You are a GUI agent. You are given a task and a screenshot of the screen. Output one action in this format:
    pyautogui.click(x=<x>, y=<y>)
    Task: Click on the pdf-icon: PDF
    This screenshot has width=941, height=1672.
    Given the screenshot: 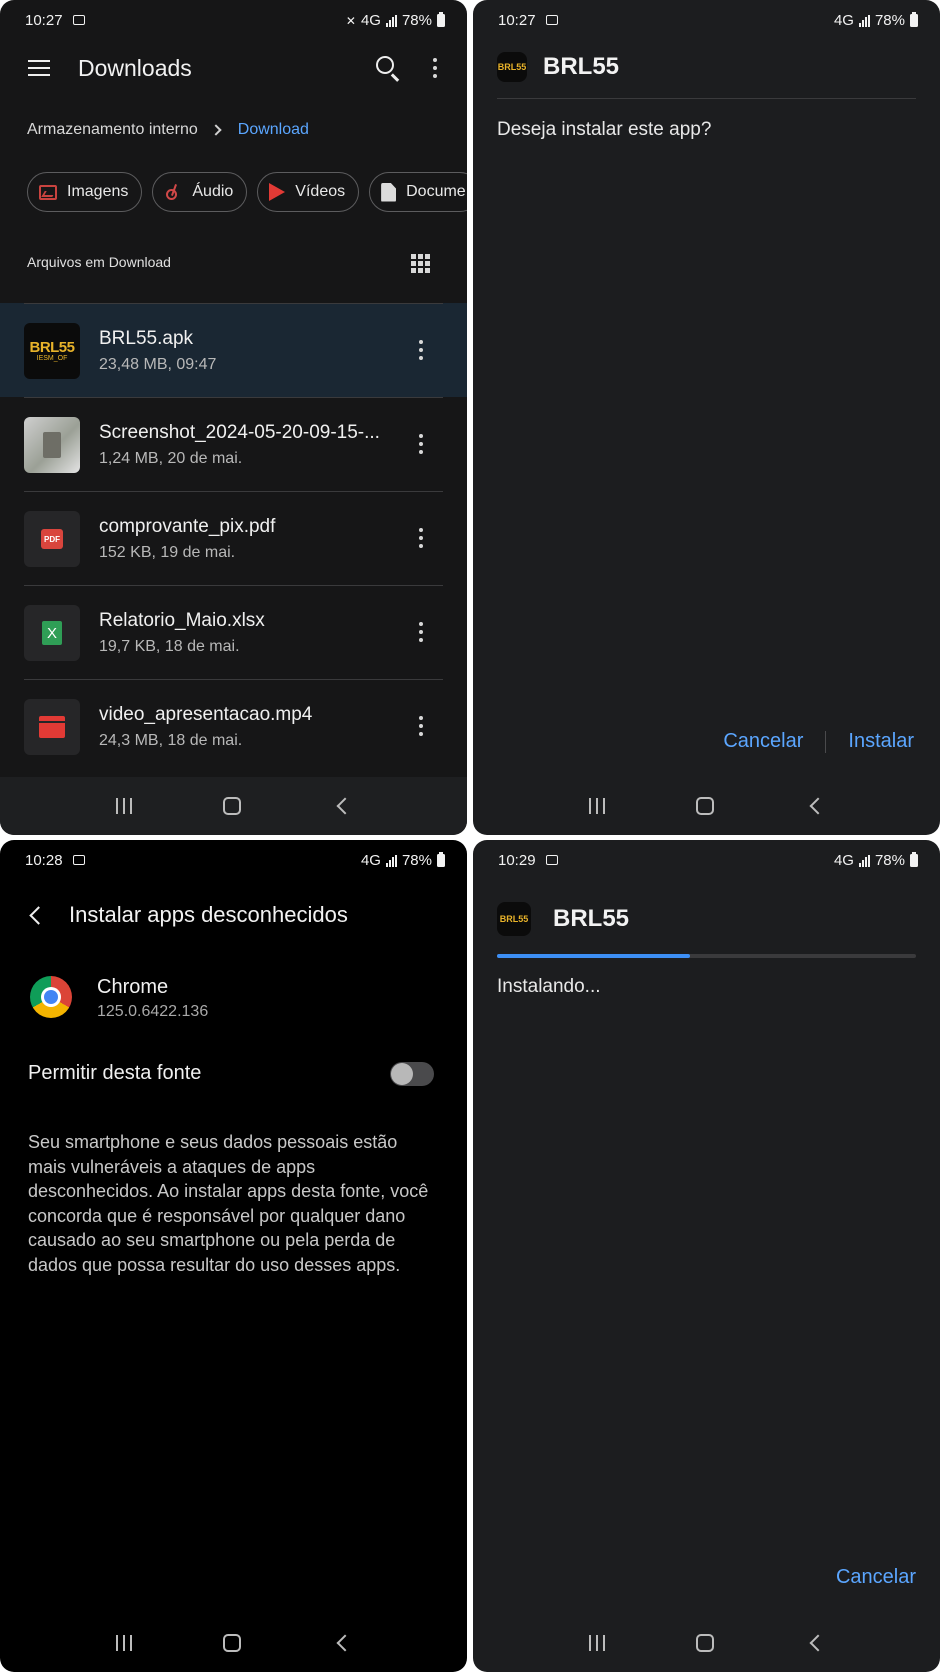 What is the action you would take?
    pyautogui.click(x=52, y=539)
    